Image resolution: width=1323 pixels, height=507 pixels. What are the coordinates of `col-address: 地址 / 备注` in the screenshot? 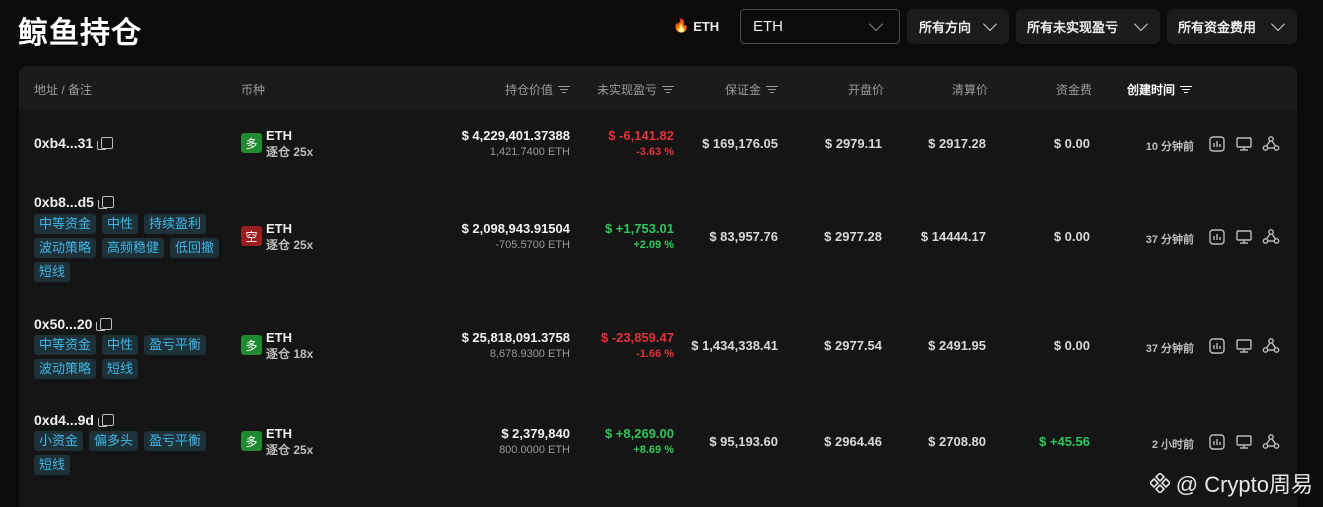 It's located at (63, 90).